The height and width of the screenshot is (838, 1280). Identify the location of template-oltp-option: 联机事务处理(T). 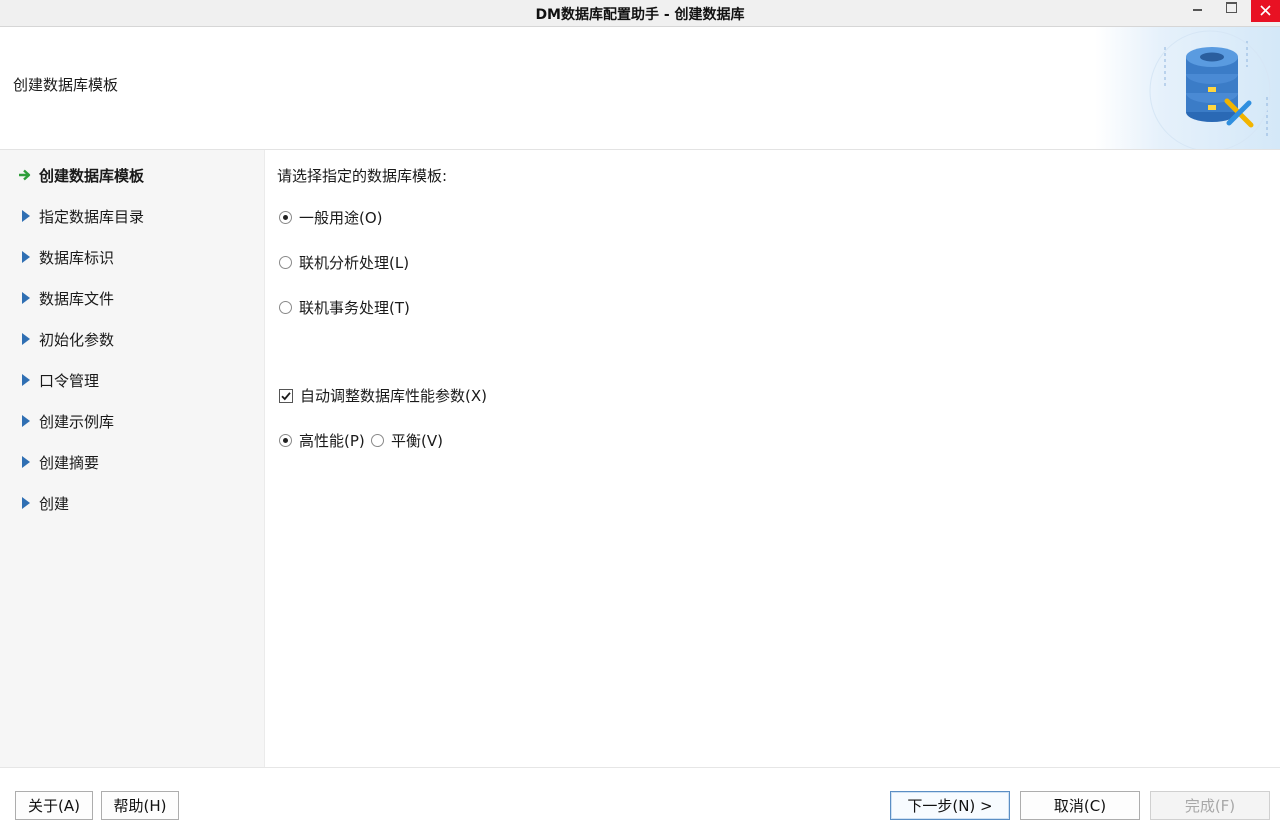
(344, 307).